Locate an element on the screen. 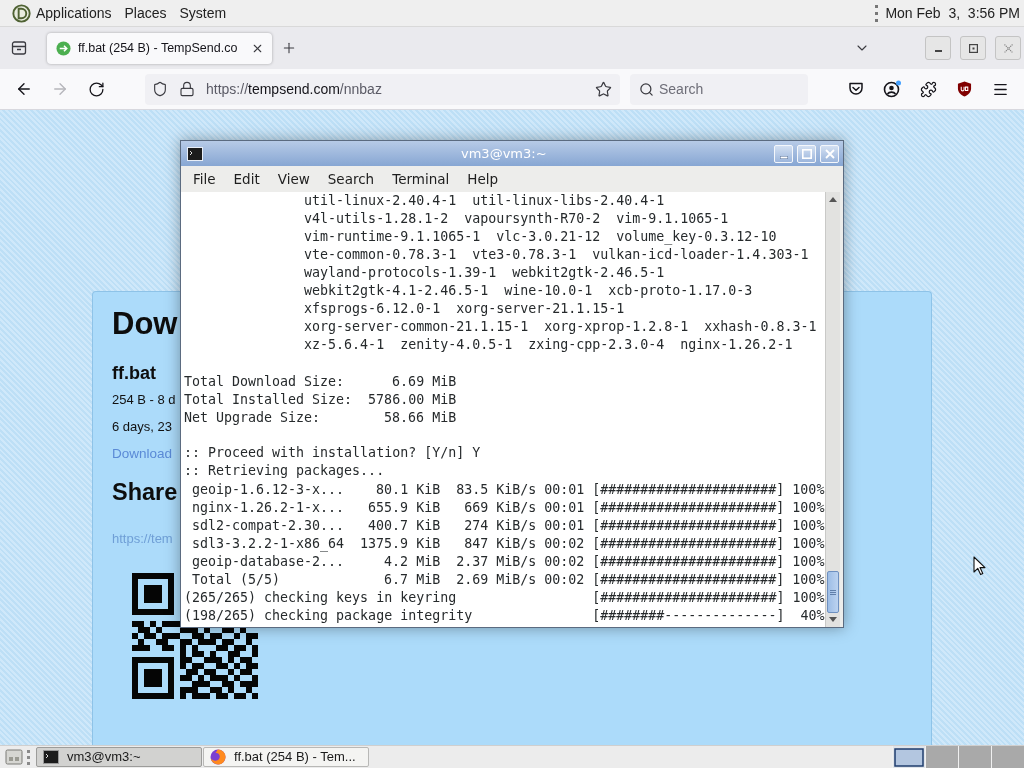 This screenshot has width=1024, height=768. scrollbar is located at coordinates (832, 409).